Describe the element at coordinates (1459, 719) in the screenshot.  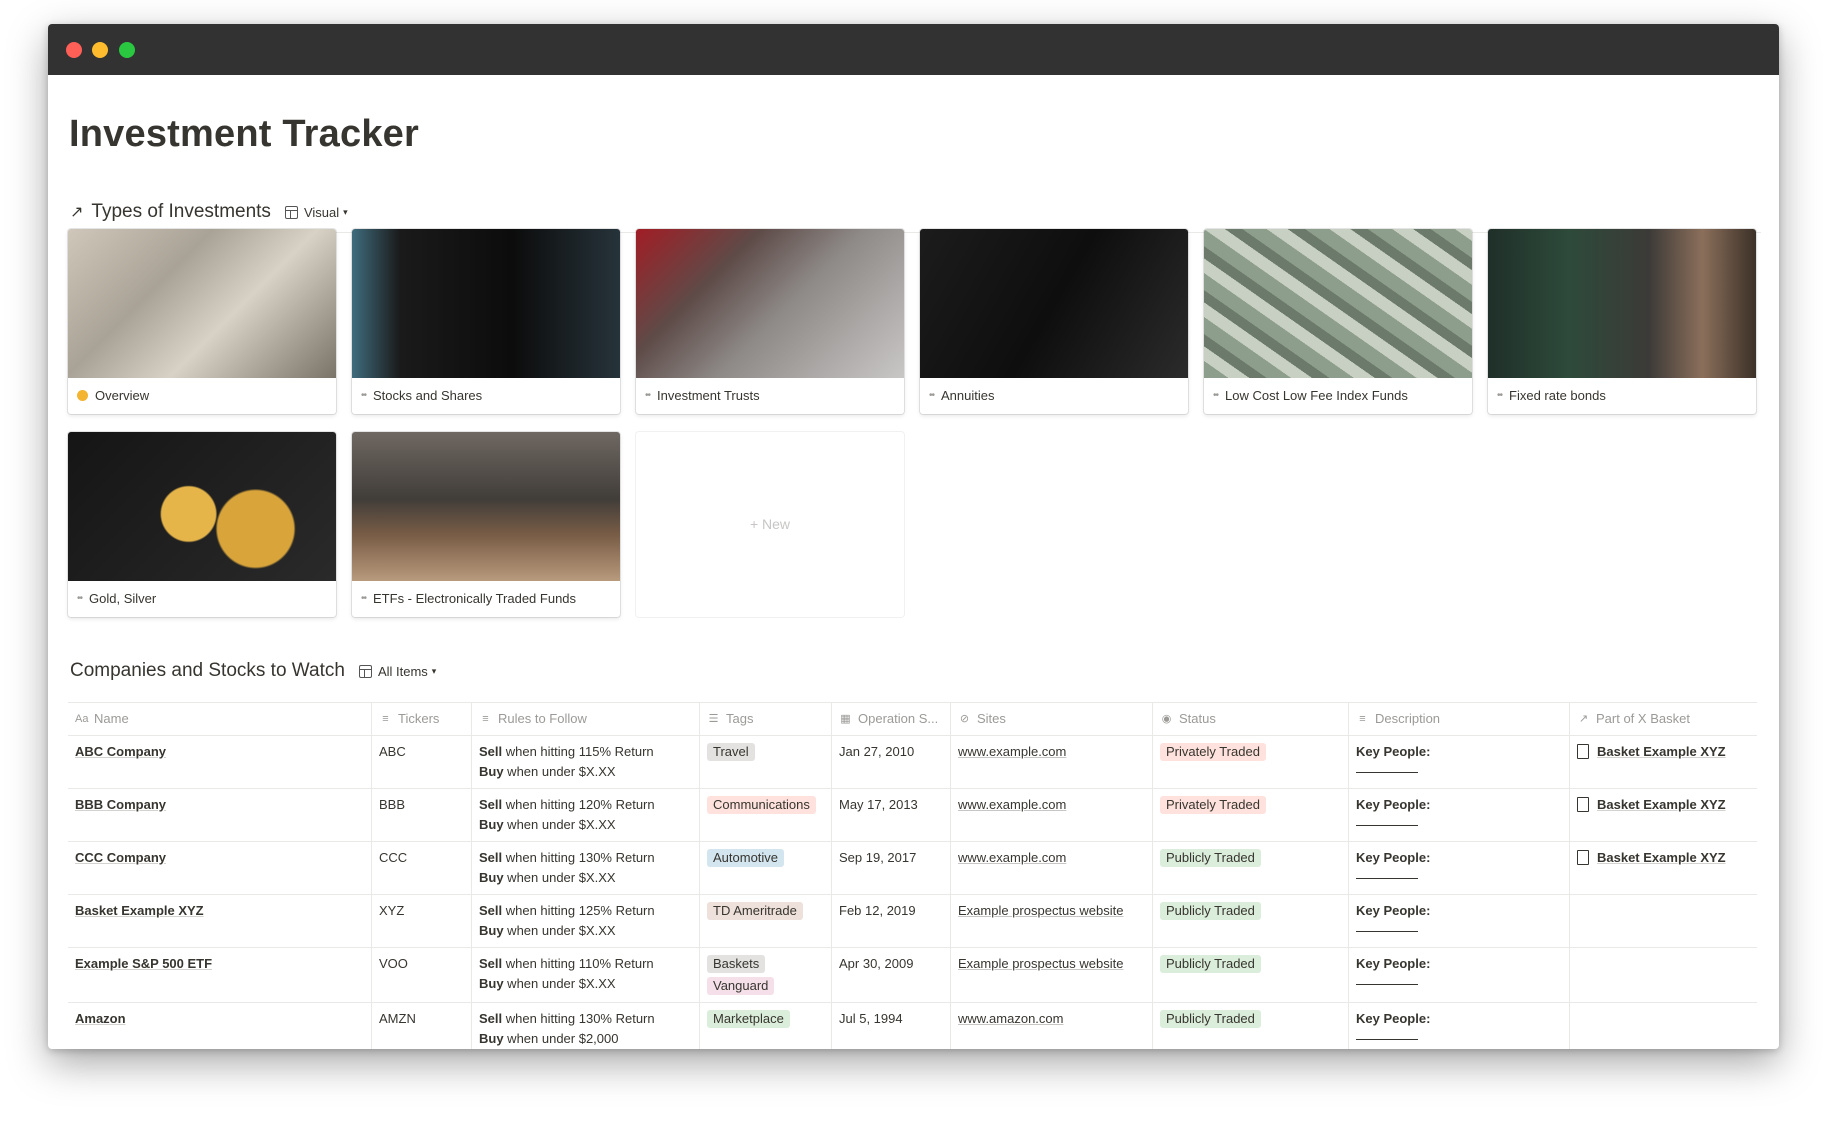
I see `column-header: ≡ Description` at that location.